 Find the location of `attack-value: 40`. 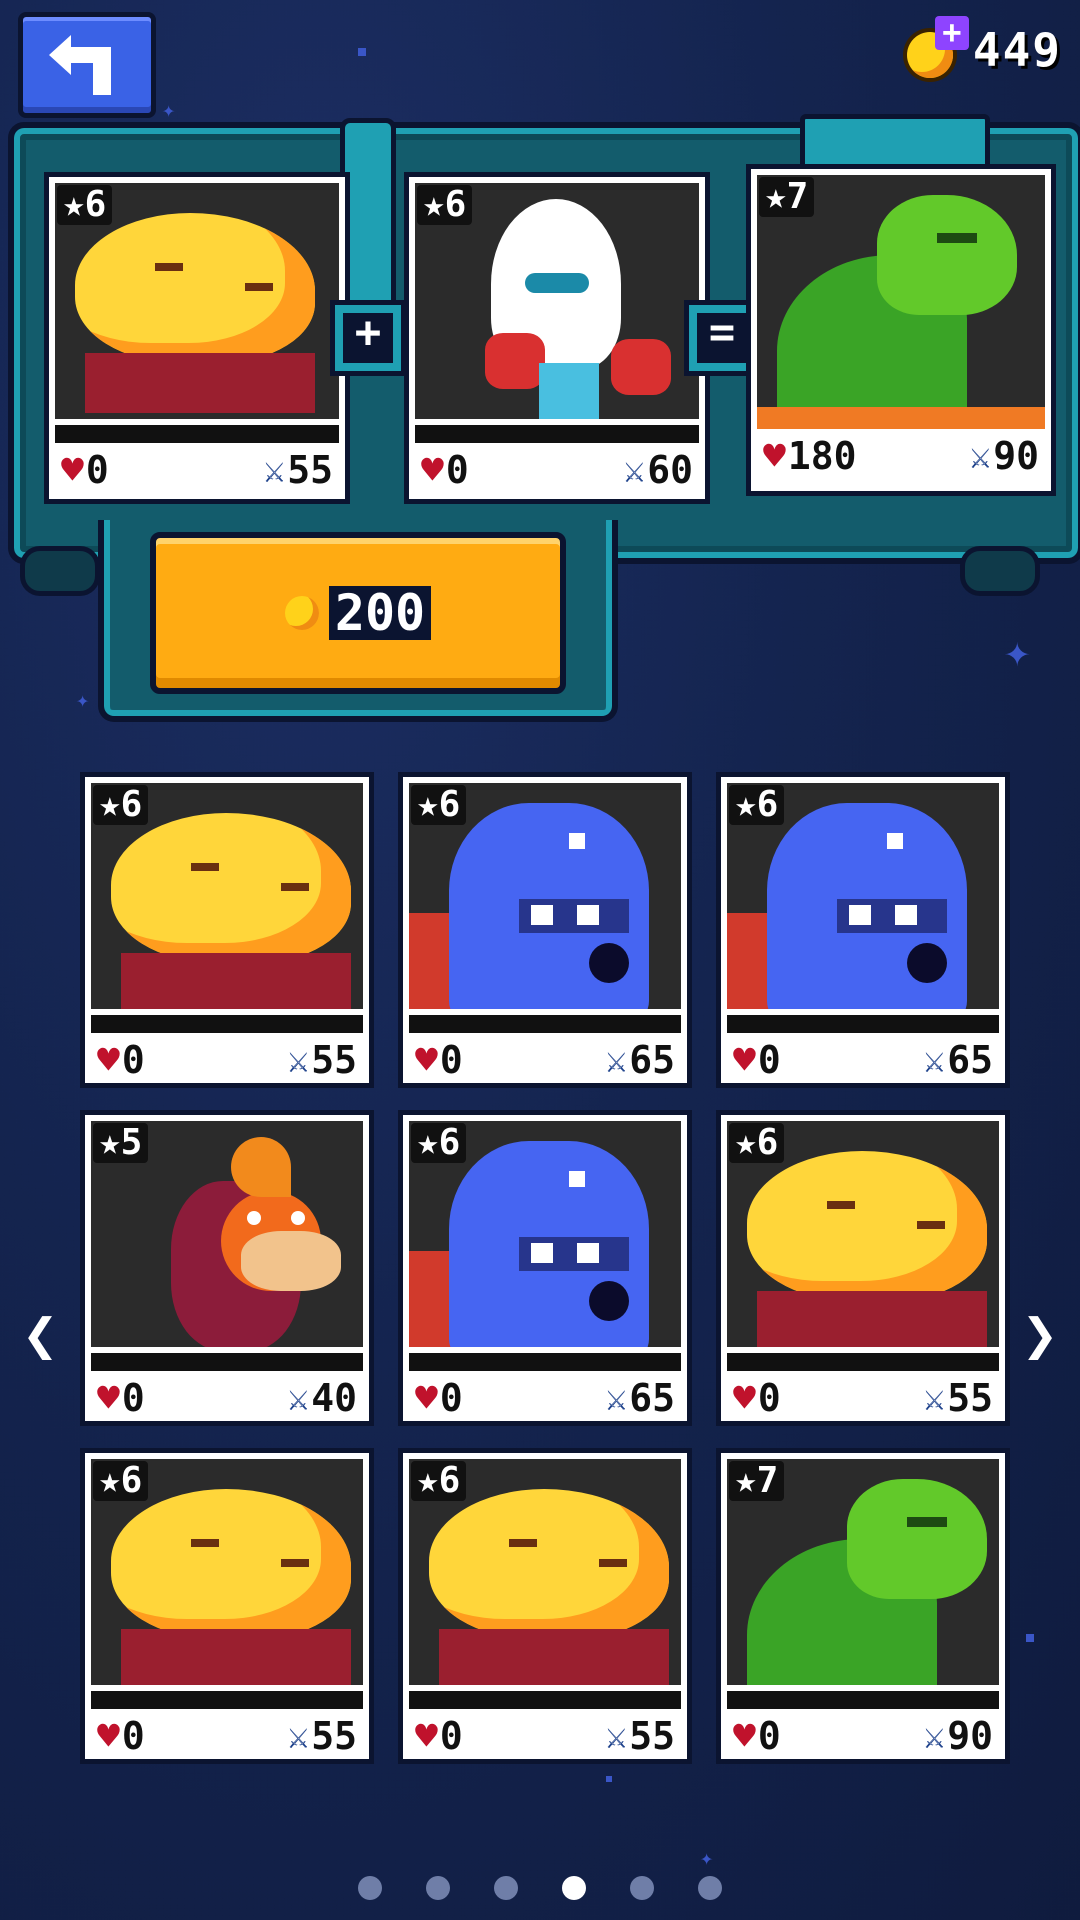

attack-value: 40 is located at coordinates (334, 1398).